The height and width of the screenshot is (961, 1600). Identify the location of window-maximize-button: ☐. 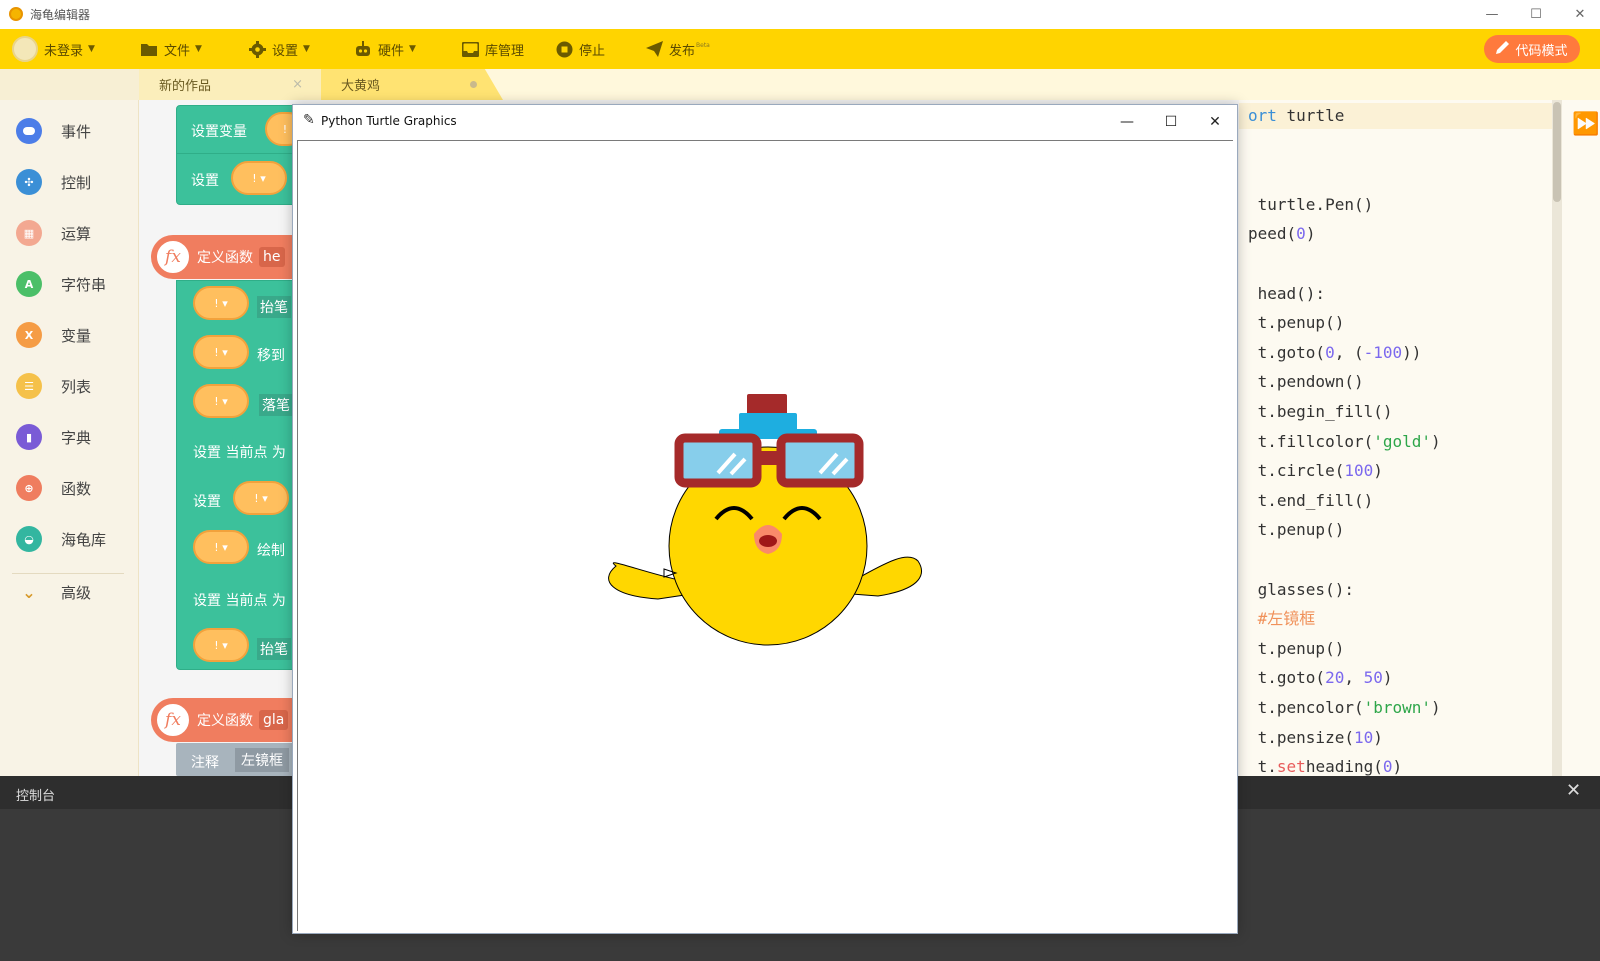
(1536, 14).